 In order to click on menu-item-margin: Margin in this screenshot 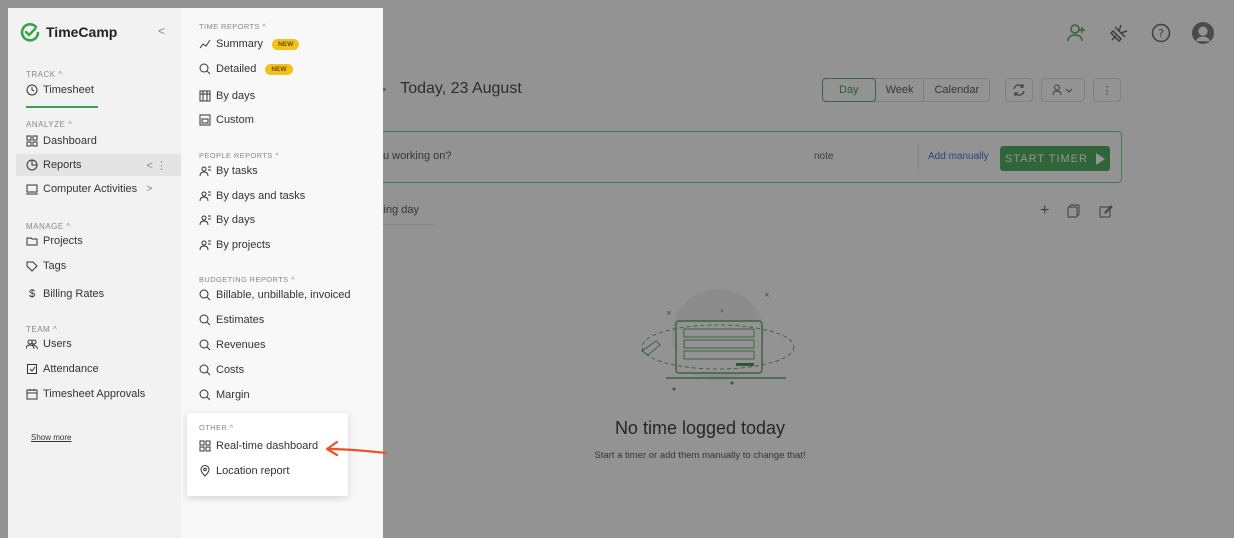, I will do `click(224, 395)`.